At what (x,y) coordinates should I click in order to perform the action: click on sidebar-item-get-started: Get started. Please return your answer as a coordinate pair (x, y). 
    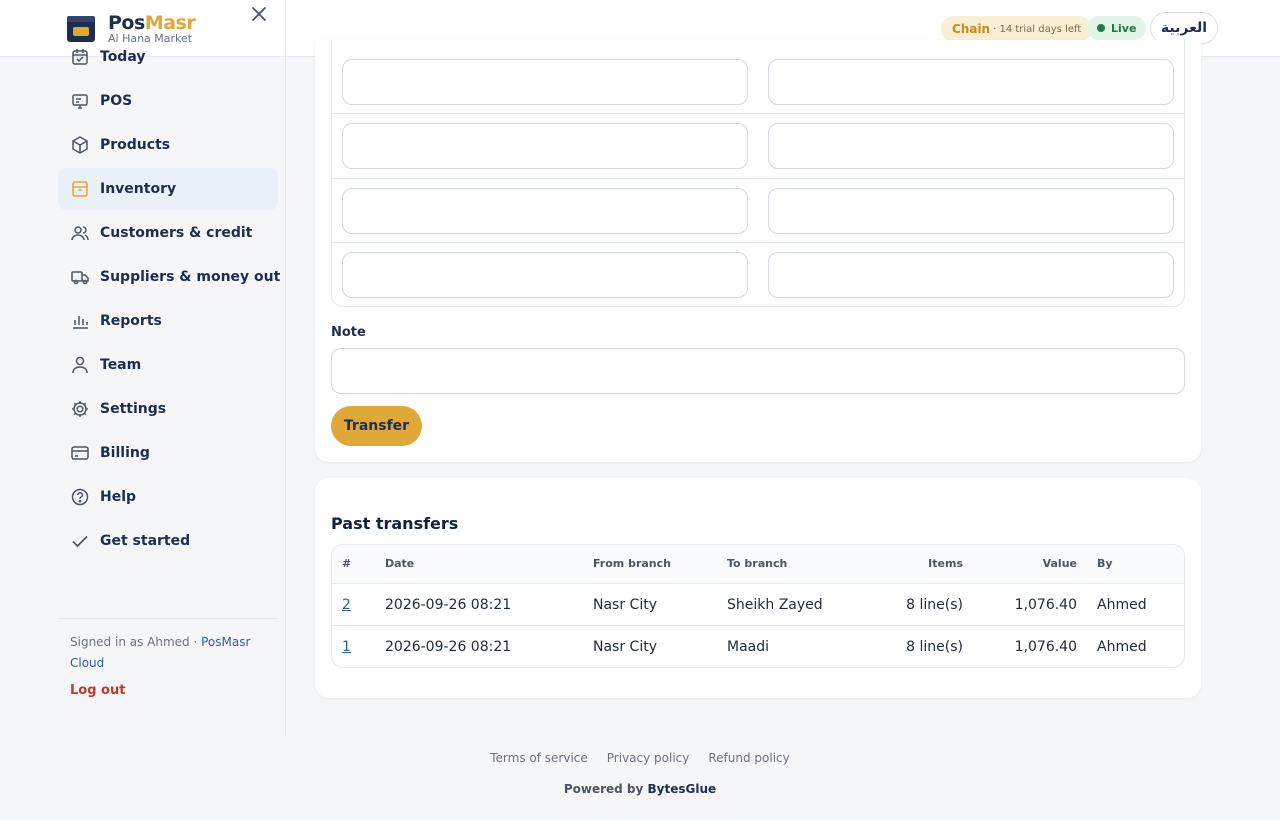
    Looking at the image, I should click on (168, 541).